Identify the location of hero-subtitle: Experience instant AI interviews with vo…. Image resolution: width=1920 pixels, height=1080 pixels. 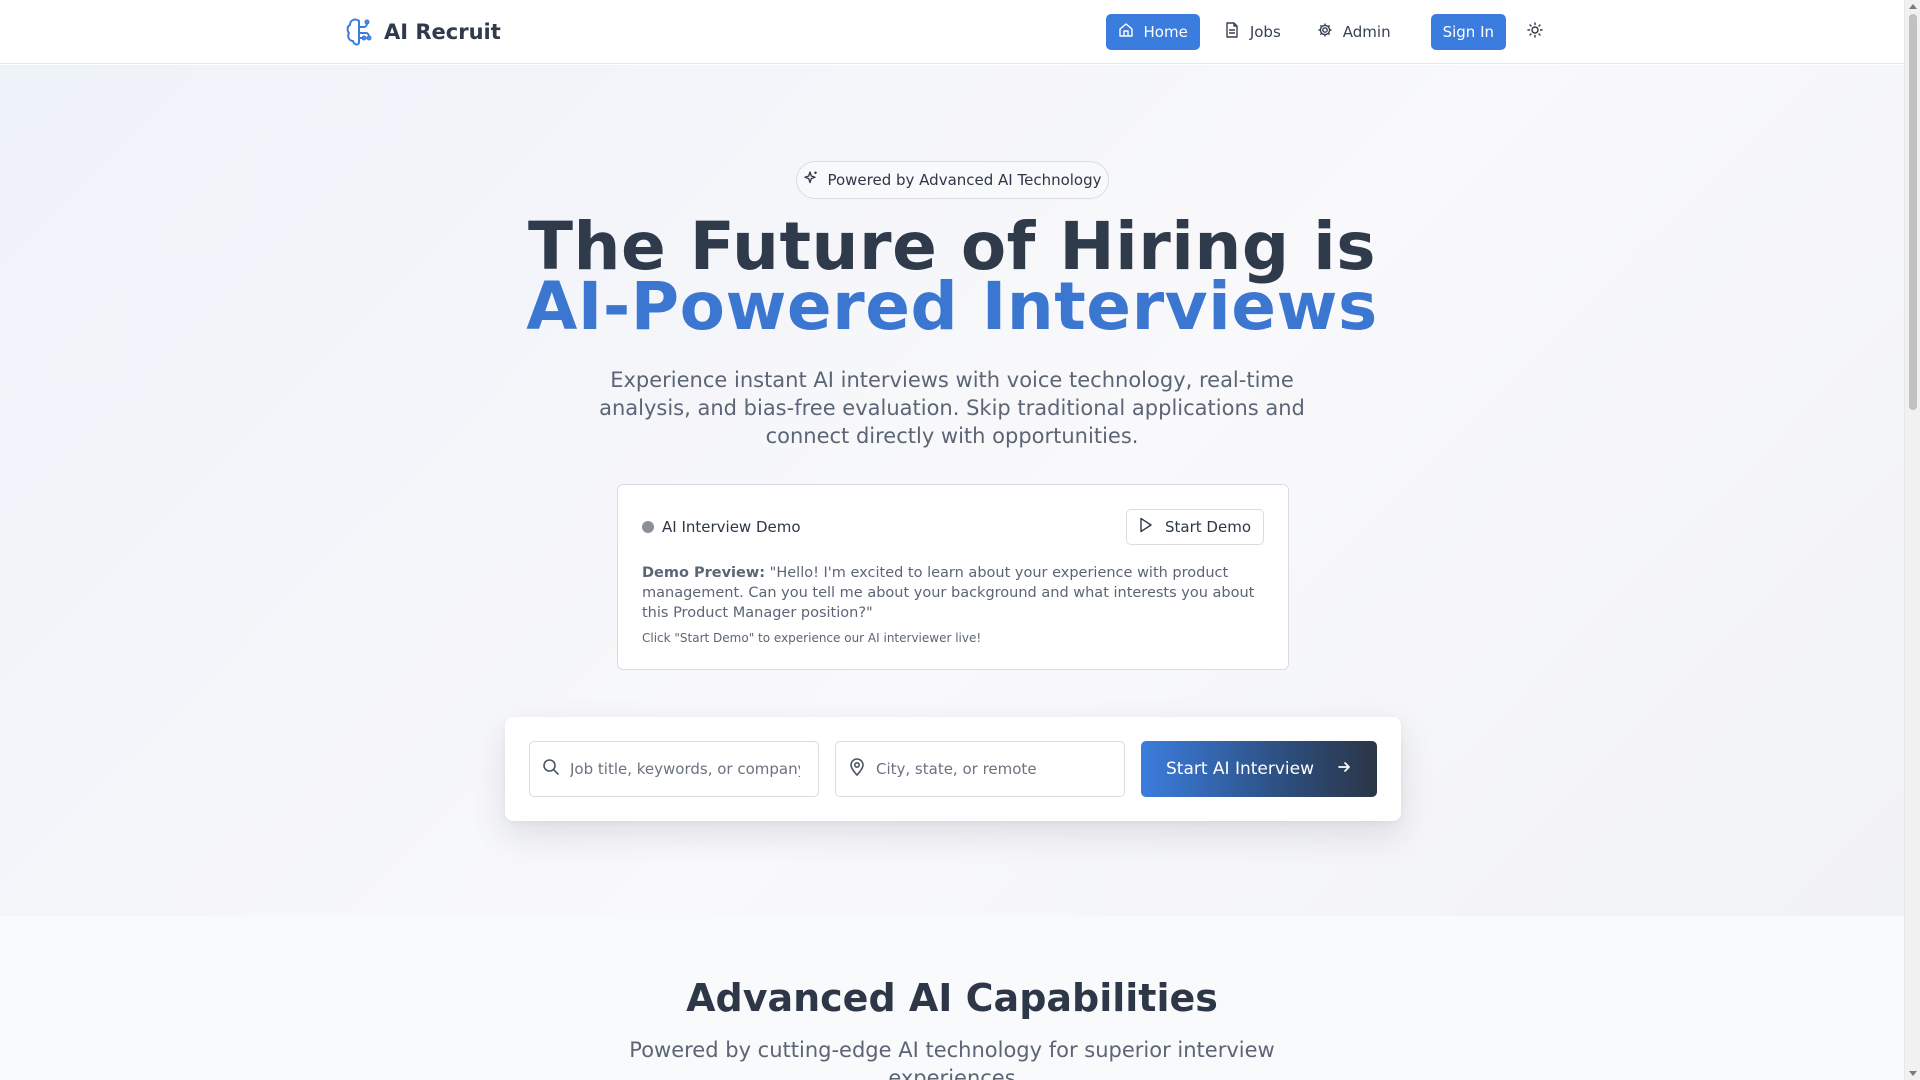
(952, 408).